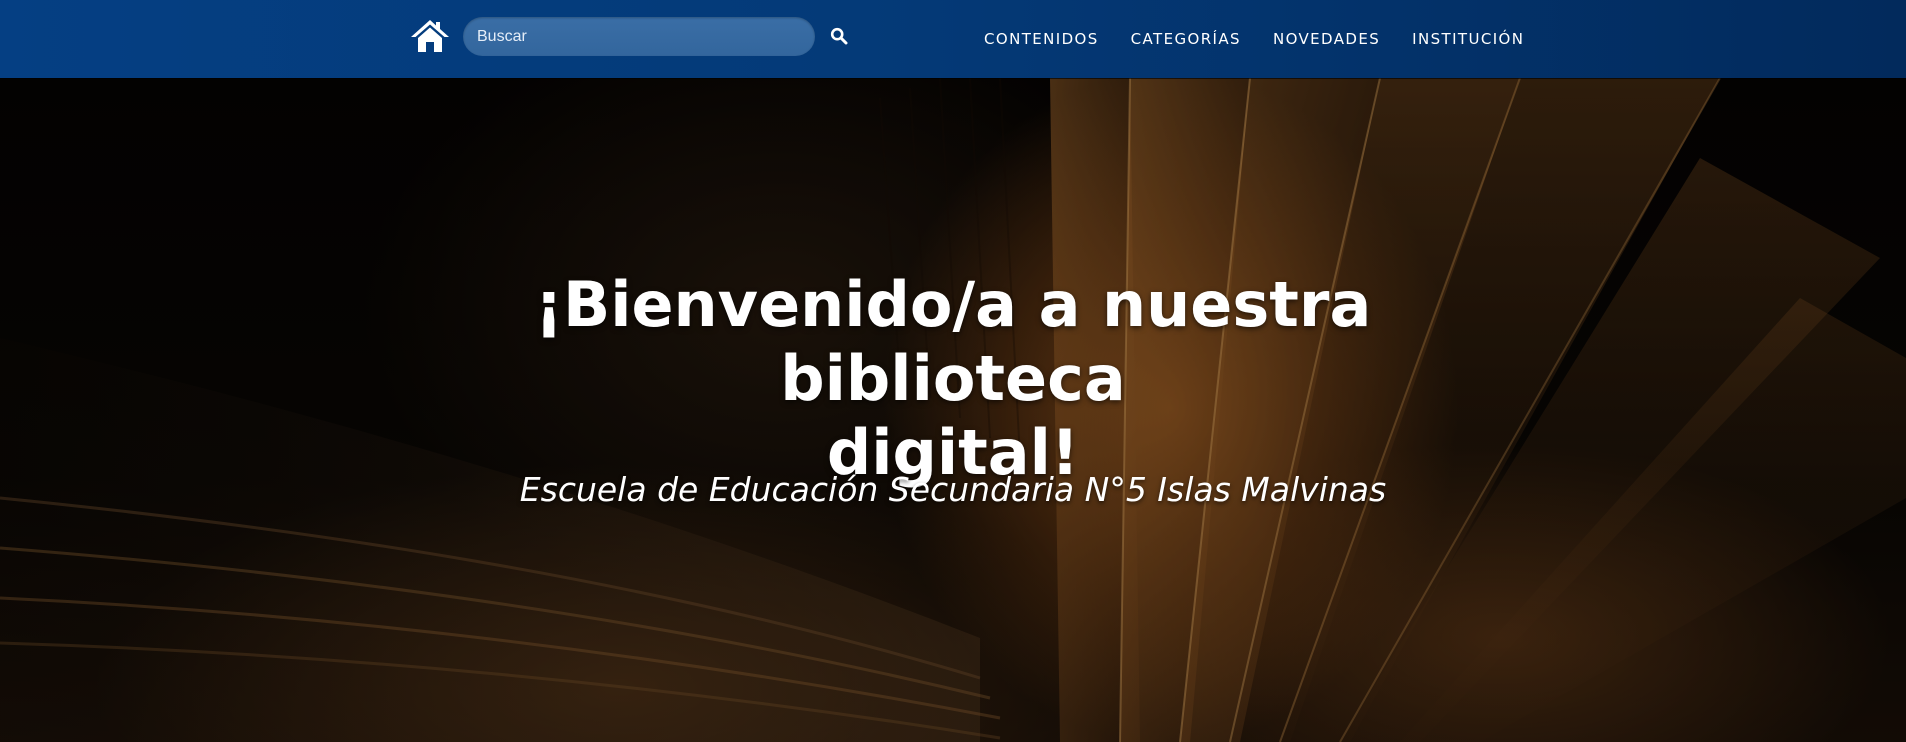 The image size is (1906, 742). I want to click on search-button, so click(839, 37).